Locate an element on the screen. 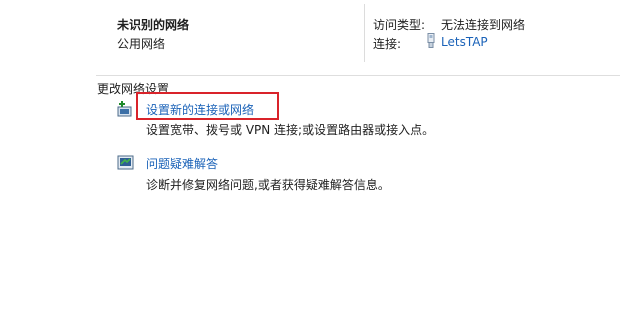  access-type-label: 访问类型: is located at coordinates (399, 25).